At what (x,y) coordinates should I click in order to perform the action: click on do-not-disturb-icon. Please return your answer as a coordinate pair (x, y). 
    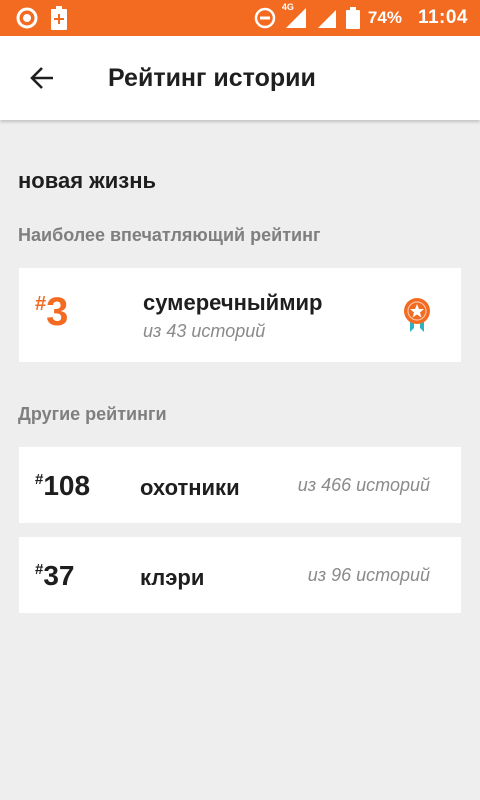
    Looking at the image, I should click on (265, 18).